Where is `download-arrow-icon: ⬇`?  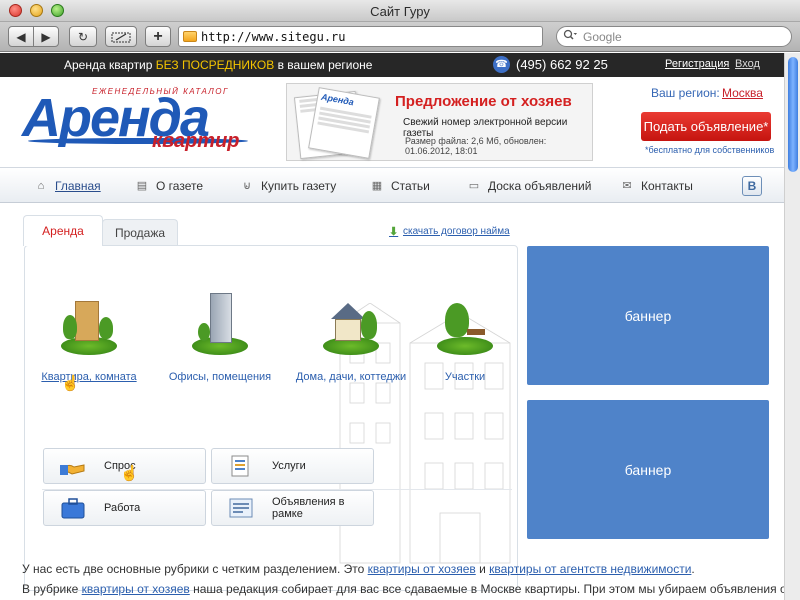 download-arrow-icon: ⬇ is located at coordinates (394, 232).